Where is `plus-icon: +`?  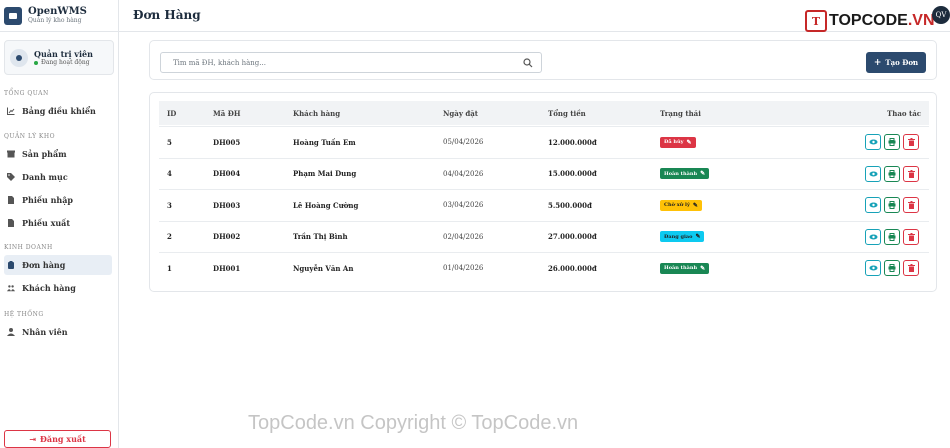 plus-icon: + is located at coordinates (877, 62).